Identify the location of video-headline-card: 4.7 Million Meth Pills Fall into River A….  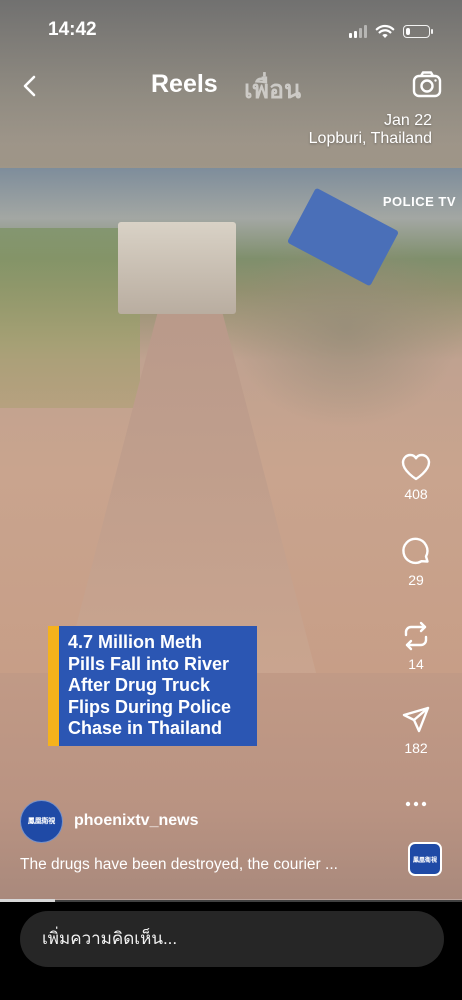
(152, 686).